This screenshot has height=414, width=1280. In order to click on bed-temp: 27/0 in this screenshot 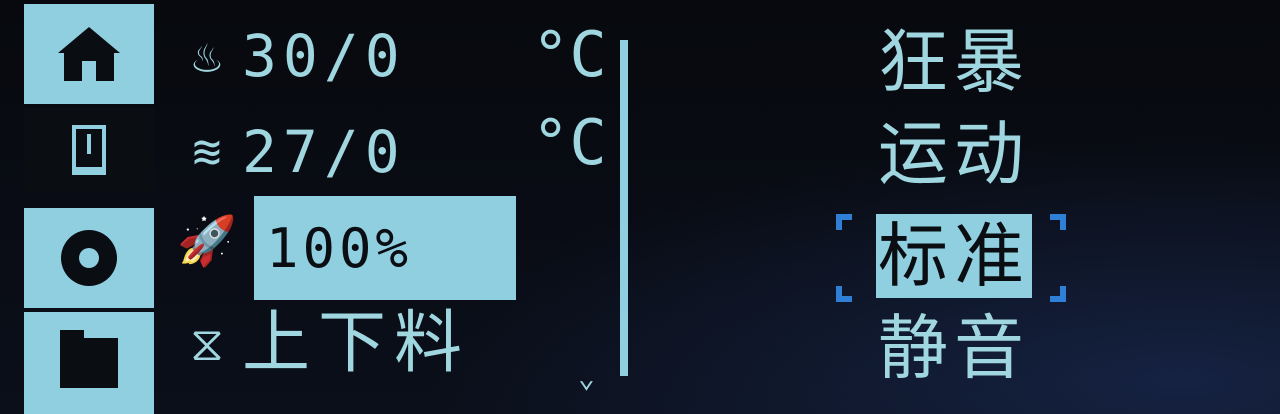, I will do `click(324, 152)`.